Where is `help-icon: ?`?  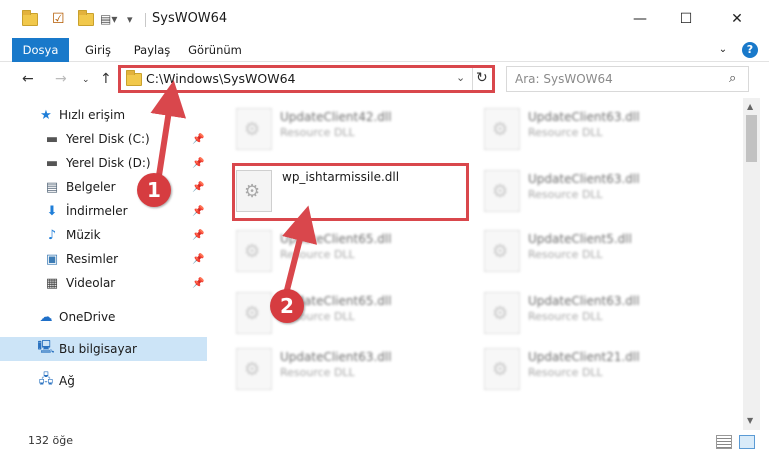
help-icon: ? is located at coordinates (750, 50).